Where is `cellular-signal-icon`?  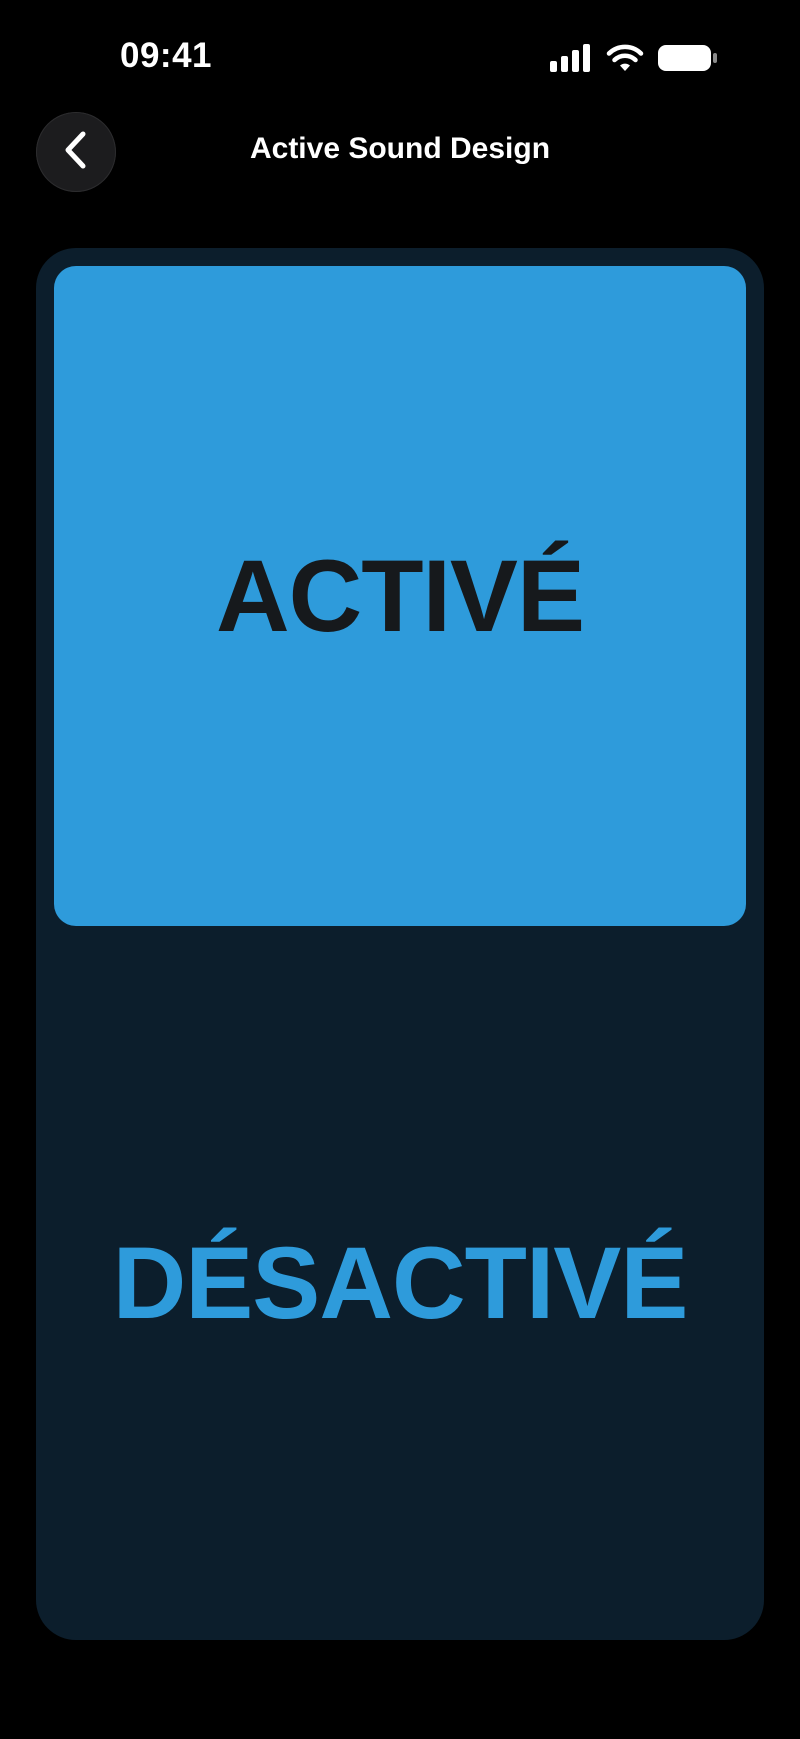 cellular-signal-icon is located at coordinates (571, 58).